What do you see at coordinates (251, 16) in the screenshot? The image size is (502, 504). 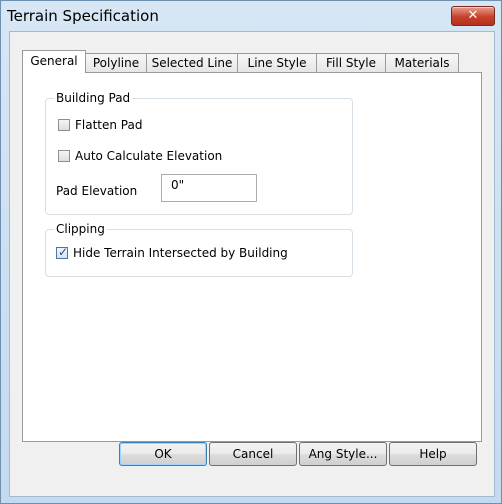 I see `title-bar: Terrain Specification ✕` at bounding box center [251, 16].